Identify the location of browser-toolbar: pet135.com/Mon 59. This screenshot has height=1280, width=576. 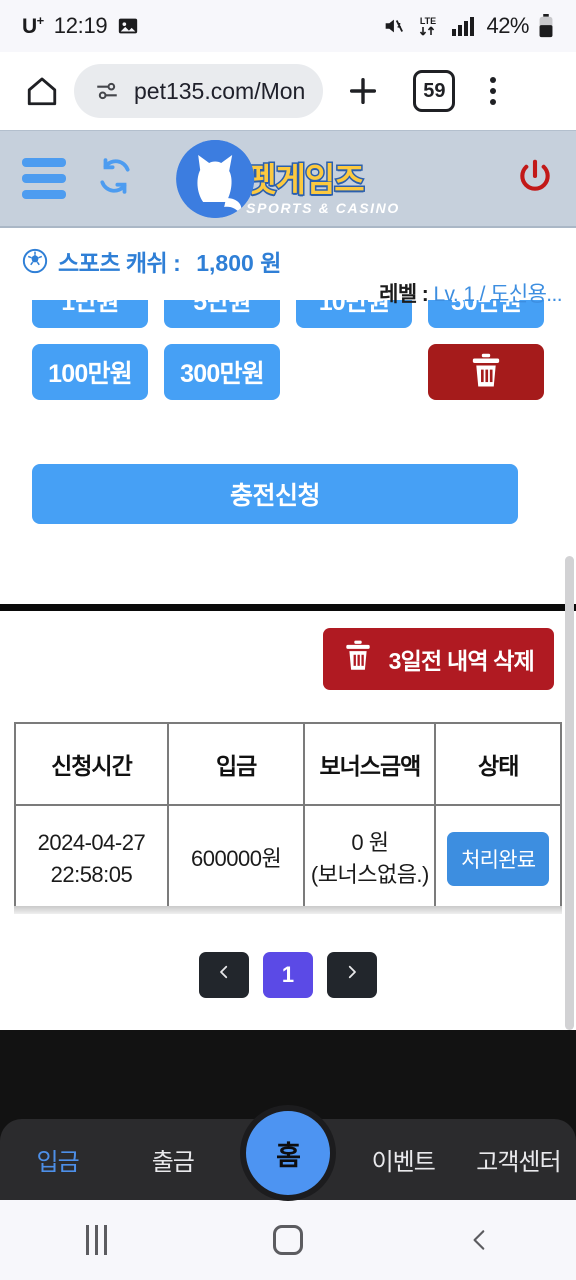
(288, 91).